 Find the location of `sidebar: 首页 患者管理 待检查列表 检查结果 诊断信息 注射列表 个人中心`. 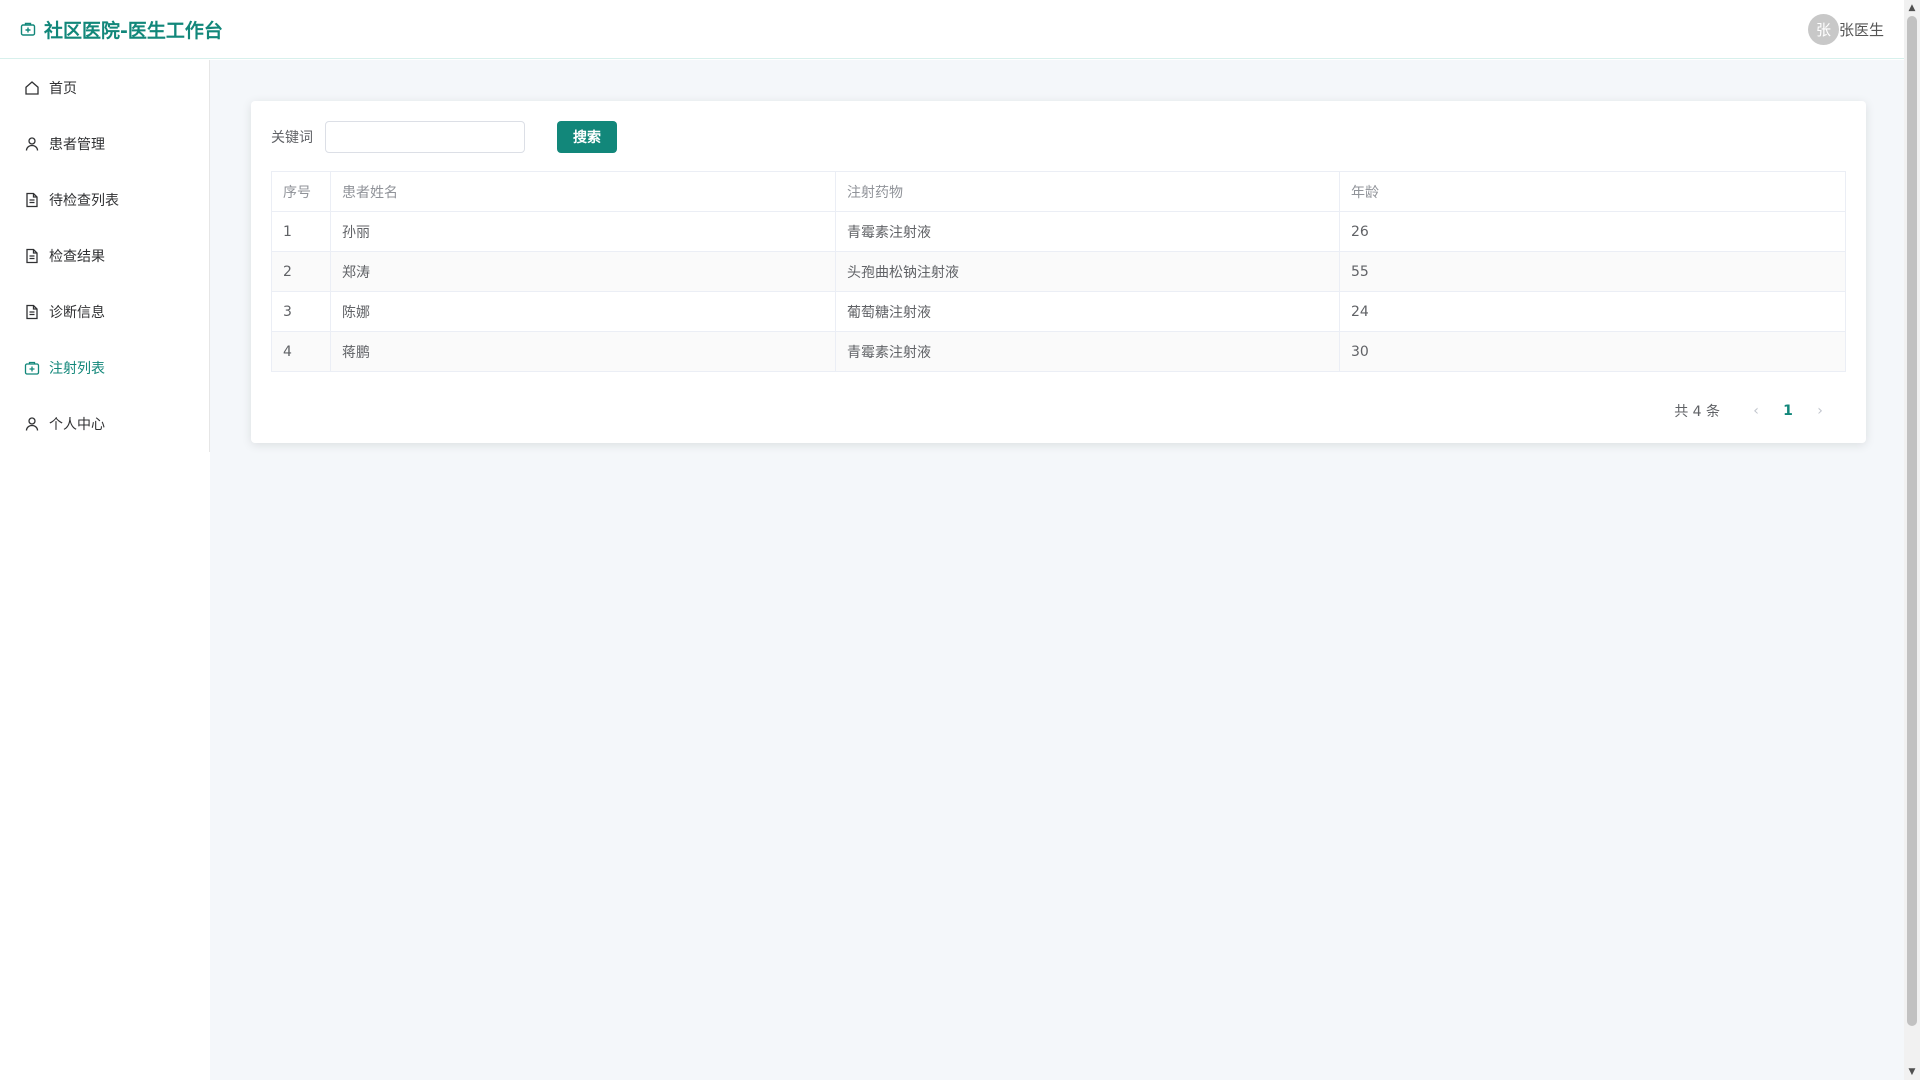

sidebar: 首页 患者管理 待检查列表 检查结果 诊断信息 注射列表 个人中心 is located at coordinates (105, 256).